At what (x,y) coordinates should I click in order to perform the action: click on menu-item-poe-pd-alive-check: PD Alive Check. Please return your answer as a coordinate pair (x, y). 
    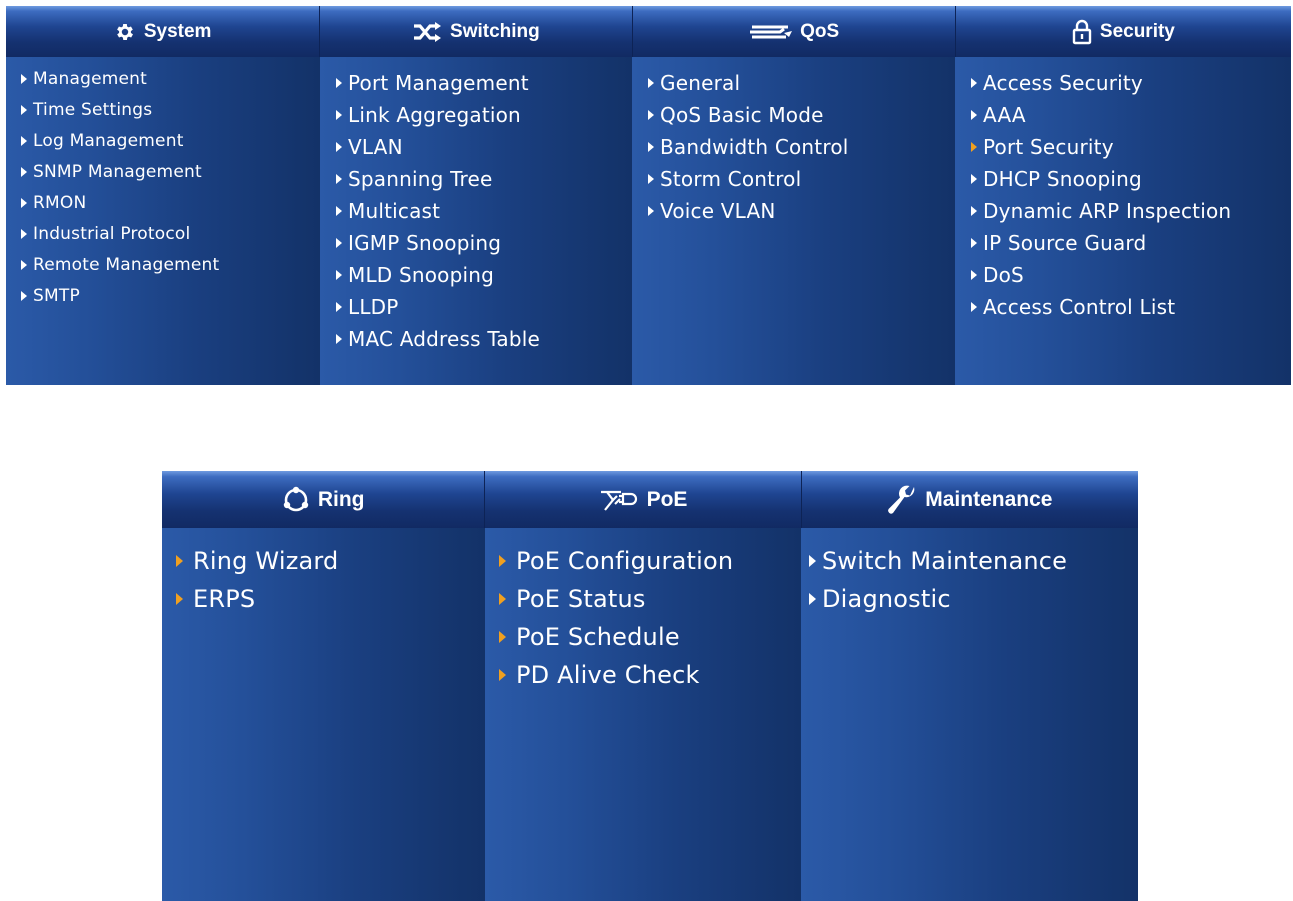
    Looking at the image, I should click on (643, 675).